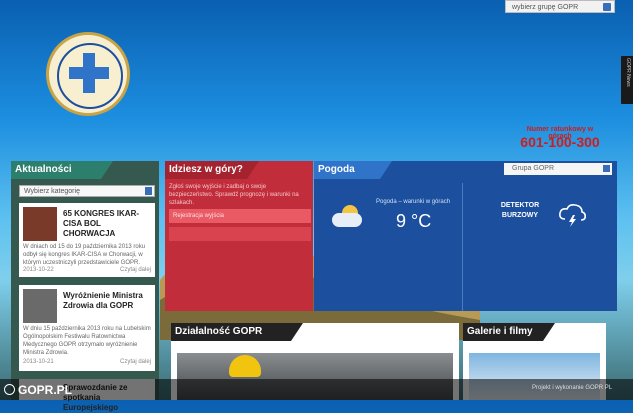 The image size is (633, 413). I want to click on gopr-group-select: wybierz grupę GOPR, so click(560, 6).